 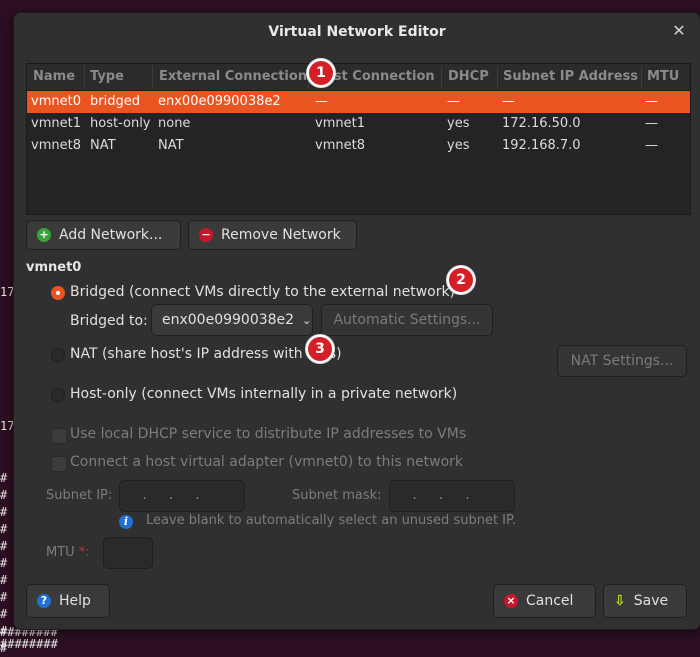 I want to click on cell-external-connection: NAT, so click(x=171, y=145).